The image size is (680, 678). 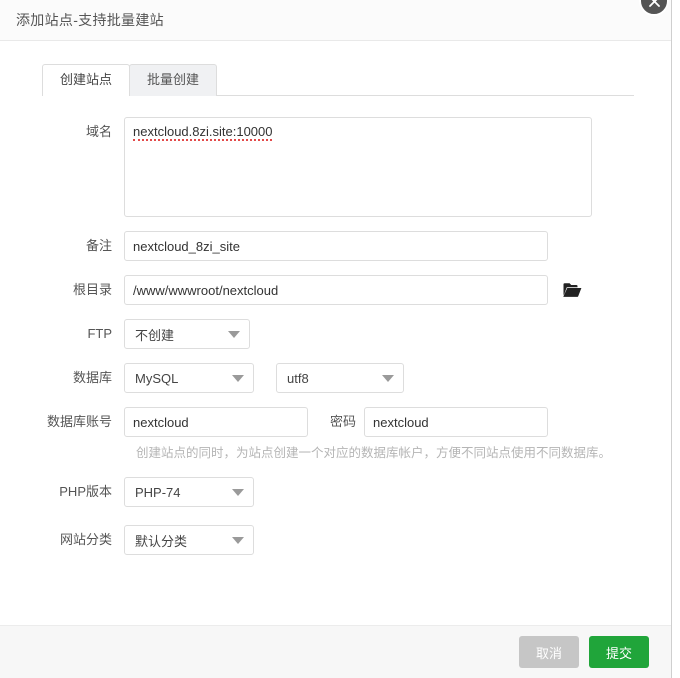 What do you see at coordinates (203, 132) in the screenshot?
I see `domain-input-value: nextcloud.8zi.site:10000` at bounding box center [203, 132].